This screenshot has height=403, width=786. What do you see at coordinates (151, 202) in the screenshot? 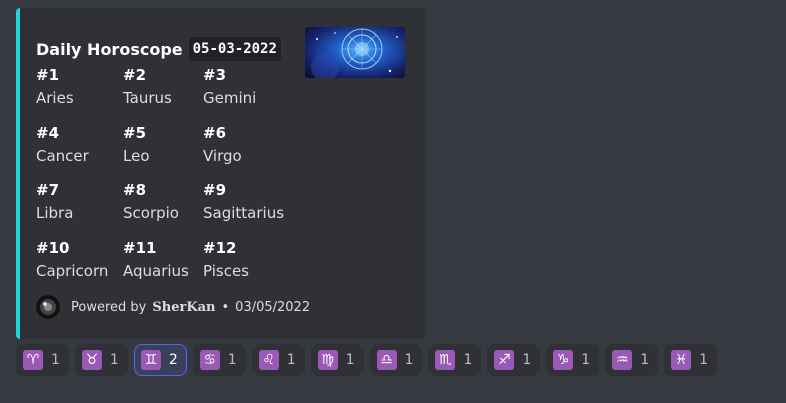
I see `field-8: #8 Scorpio` at bounding box center [151, 202].